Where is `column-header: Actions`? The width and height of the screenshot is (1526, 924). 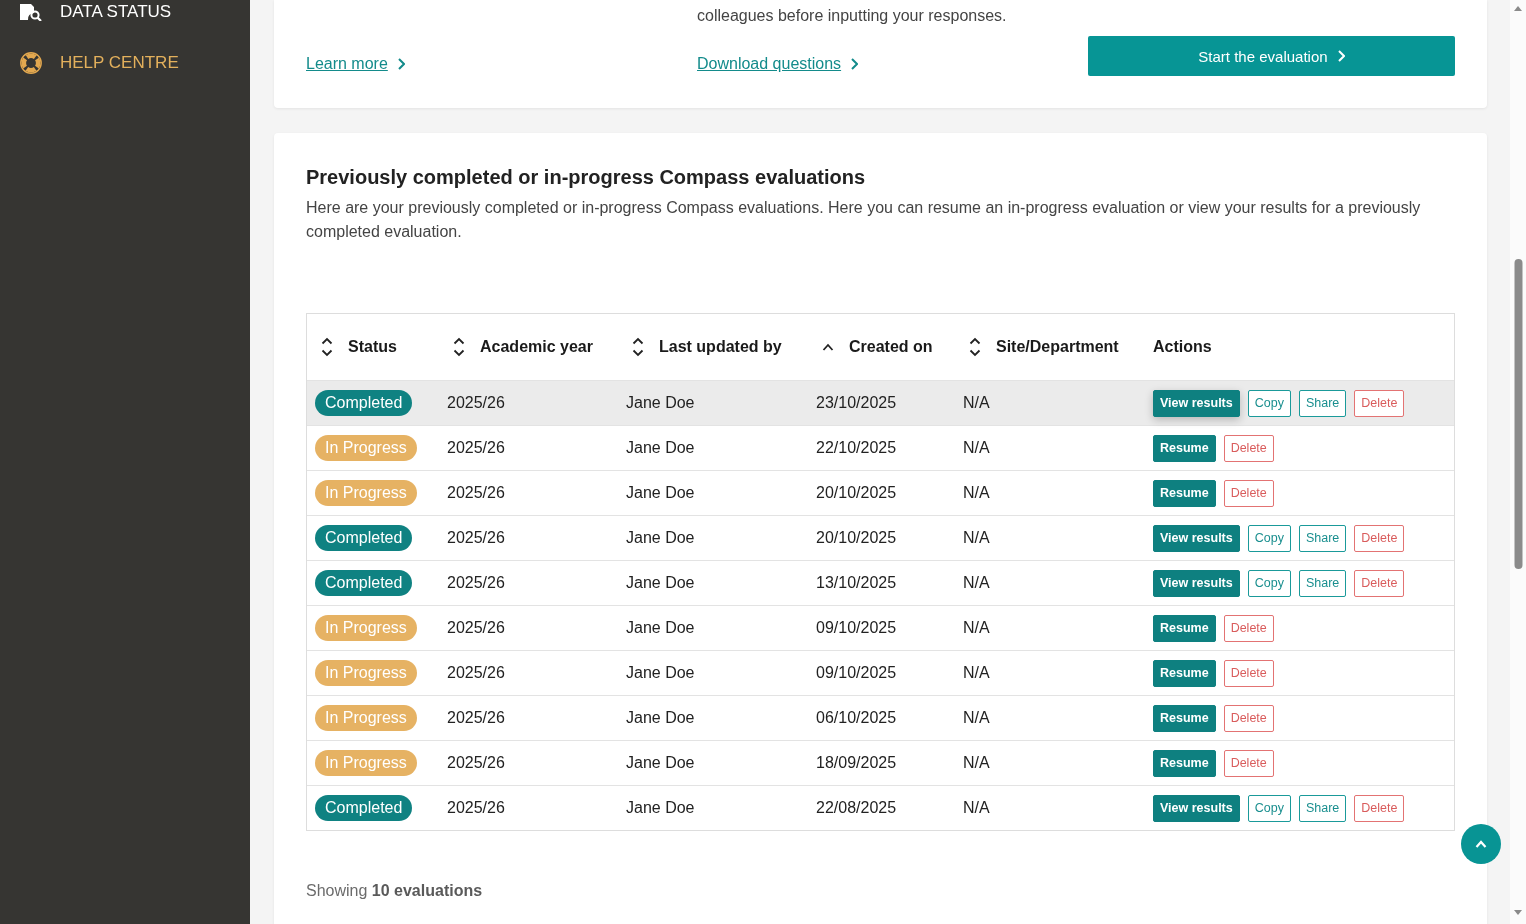
column-header: Actions is located at coordinates (1182, 347).